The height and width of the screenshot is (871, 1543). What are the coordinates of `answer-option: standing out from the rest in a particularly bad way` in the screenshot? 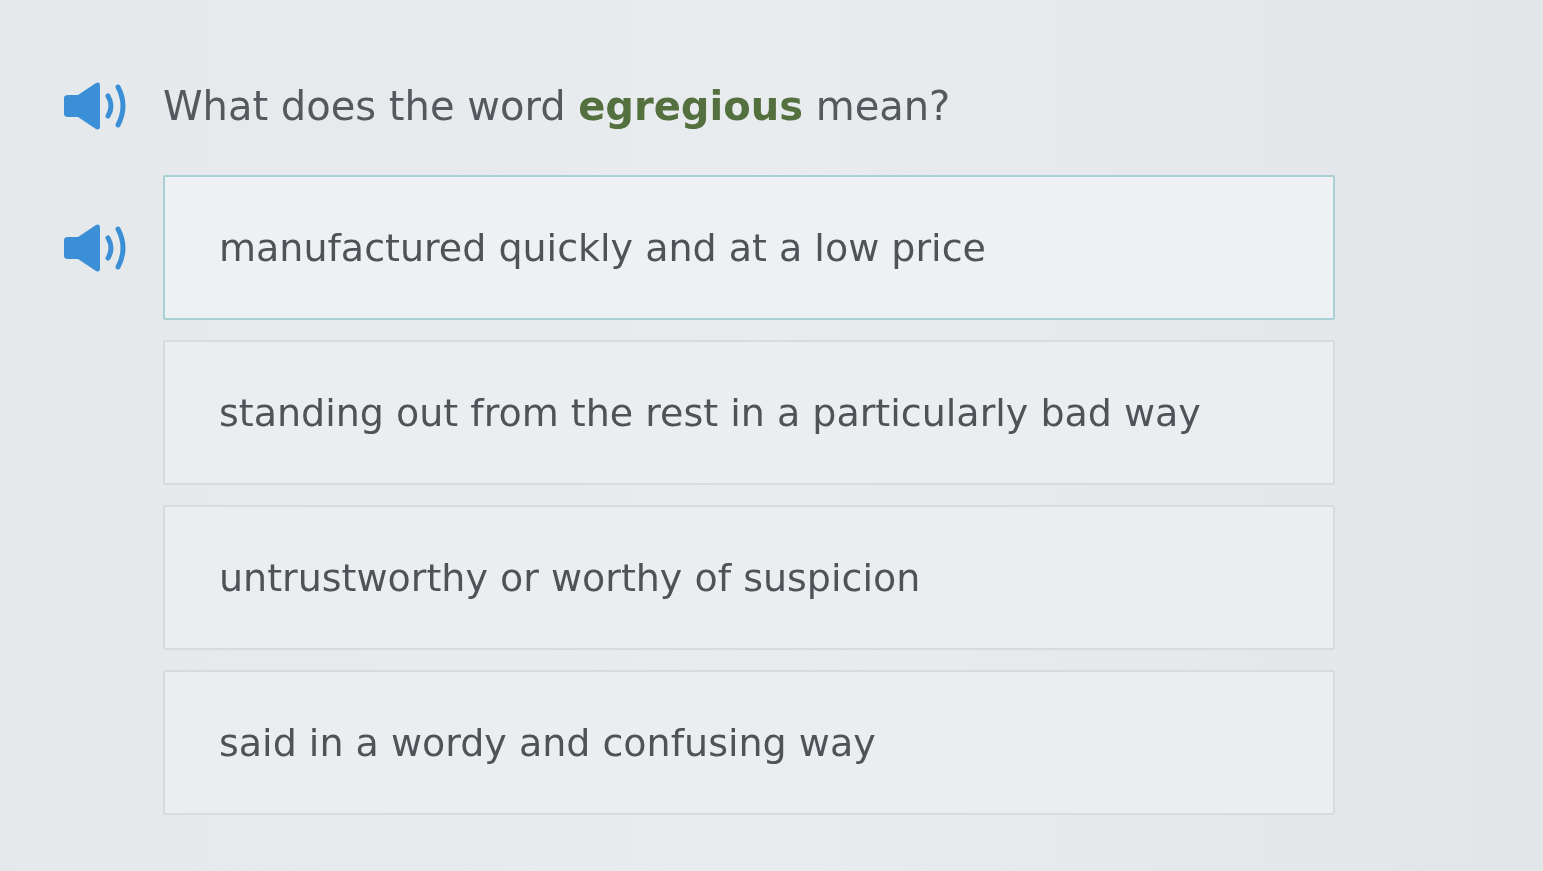 It's located at (749, 412).